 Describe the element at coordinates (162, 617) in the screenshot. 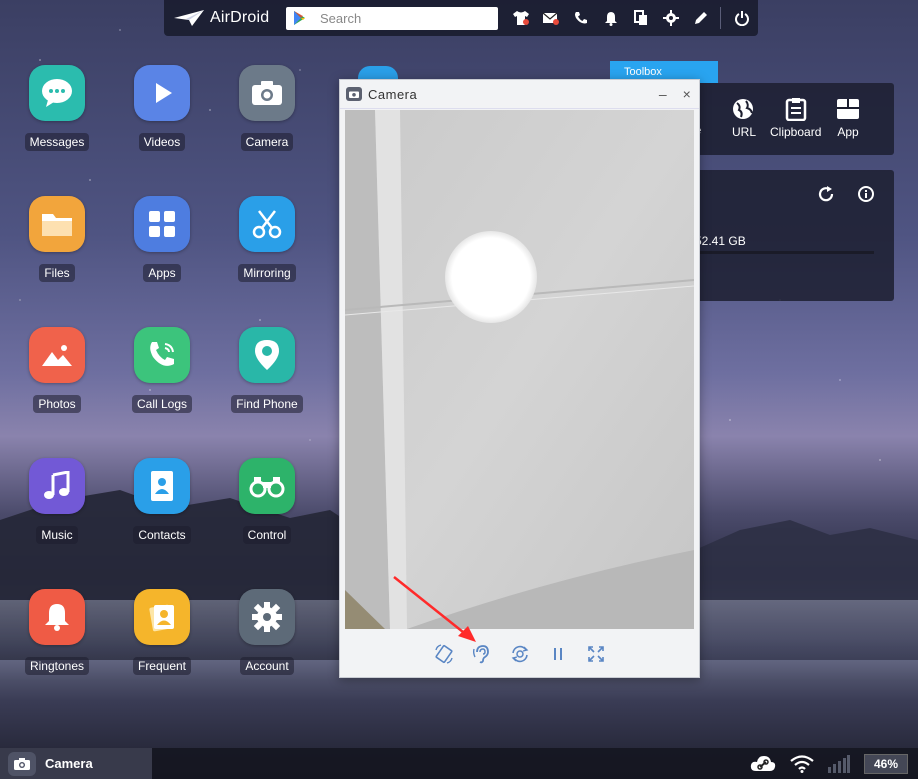

I see `frequent-contacts-icon` at that location.